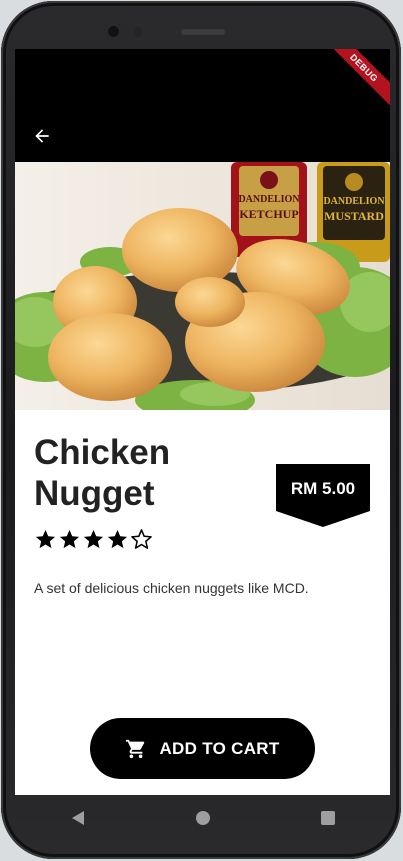 This screenshot has width=403, height=861. What do you see at coordinates (323, 488) in the screenshot?
I see `product-price: RM 5.00` at bounding box center [323, 488].